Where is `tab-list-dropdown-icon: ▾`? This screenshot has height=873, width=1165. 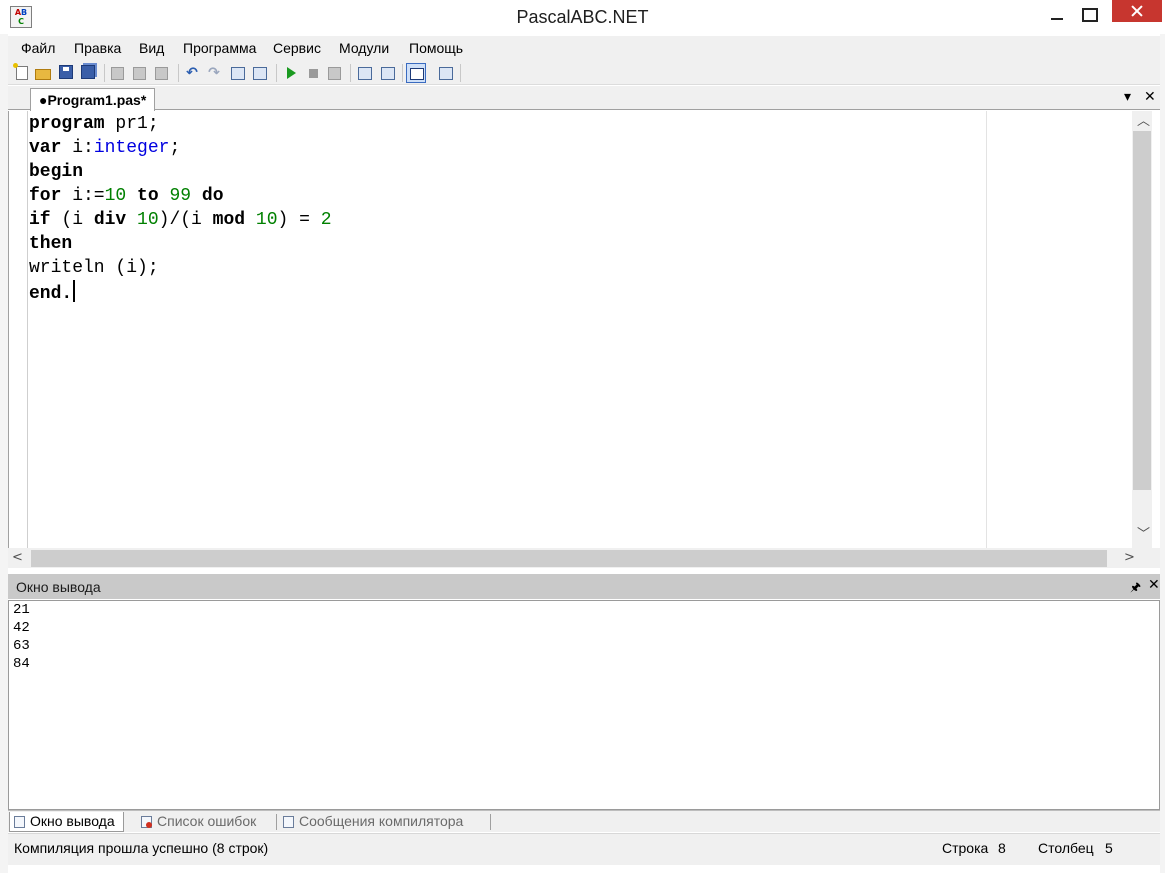
tab-list-dropdown-icon: ▾ is located at coordinates (1127, 97).